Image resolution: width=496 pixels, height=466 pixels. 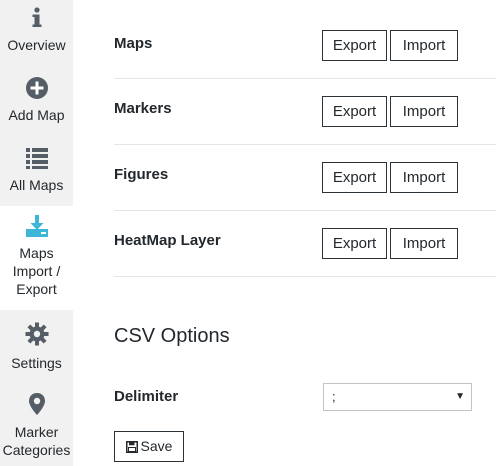 I want to click on sidebar-item-settings: Settings, so click(x=36, y=351).